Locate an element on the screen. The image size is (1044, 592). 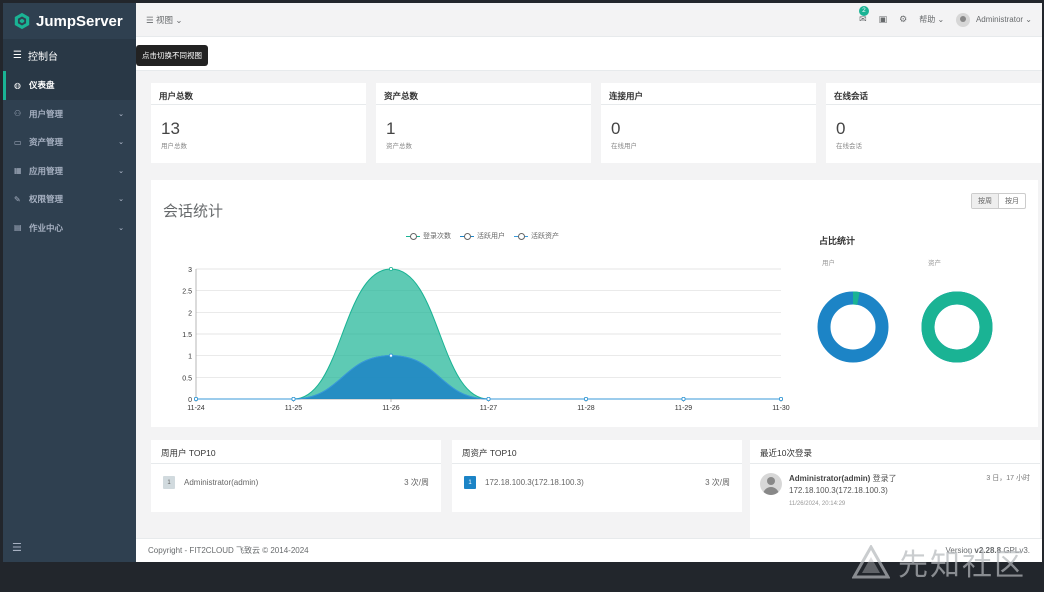
top-navbar: ☰ 视图 ⌄ ✉ 2 ▣ ⚙ 帮助 ⌄ Administrator ⌄ is located at coordinates (589, 20).